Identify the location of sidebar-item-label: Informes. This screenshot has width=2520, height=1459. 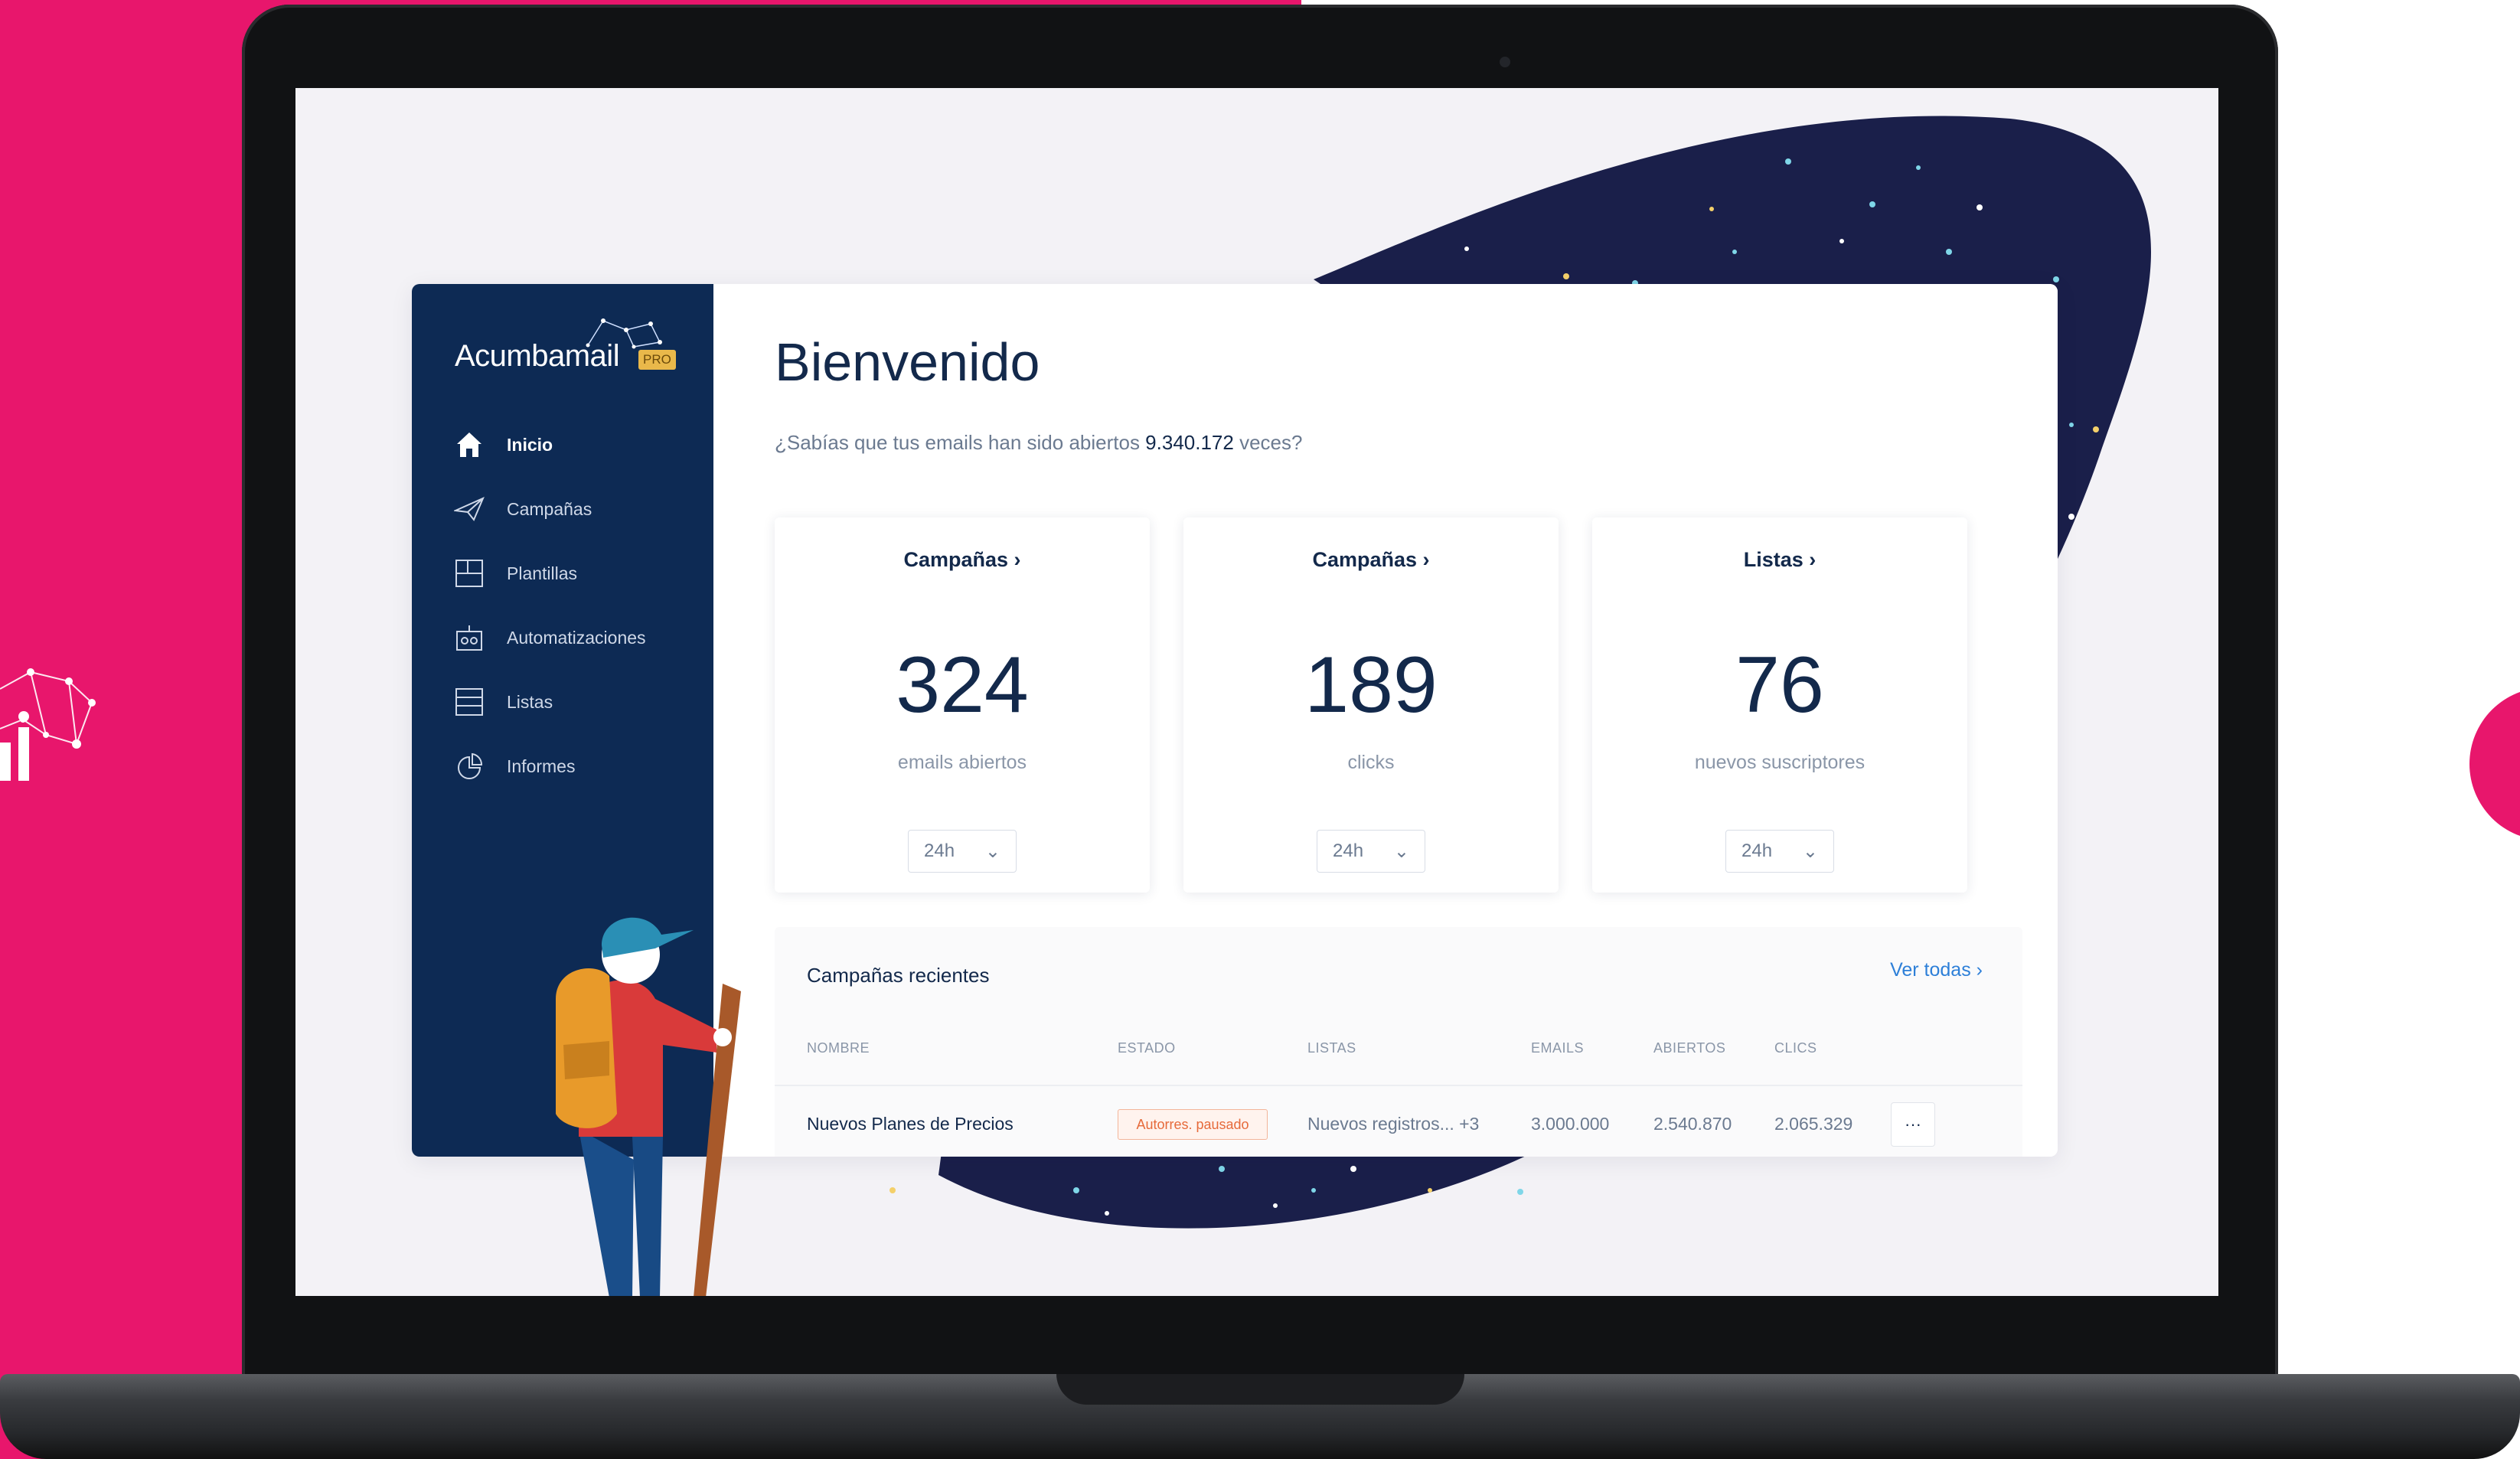
(541, 766).